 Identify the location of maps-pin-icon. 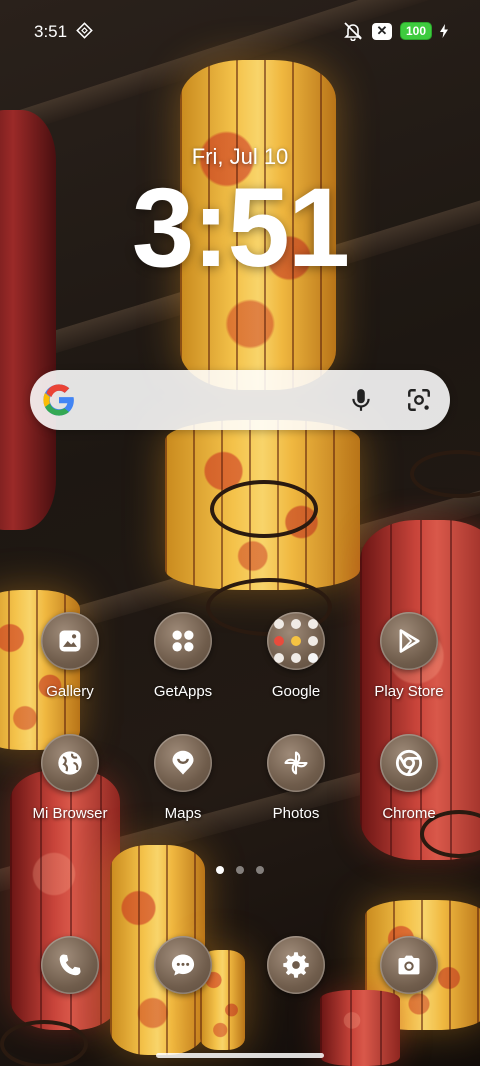
(183, 763).